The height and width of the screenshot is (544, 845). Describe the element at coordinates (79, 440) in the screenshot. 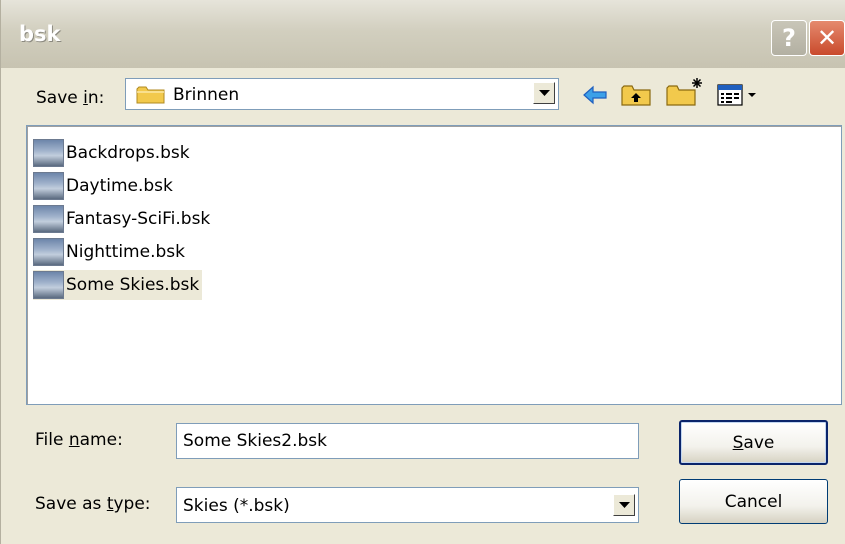

I see `file-name-label: File name:` at that location.